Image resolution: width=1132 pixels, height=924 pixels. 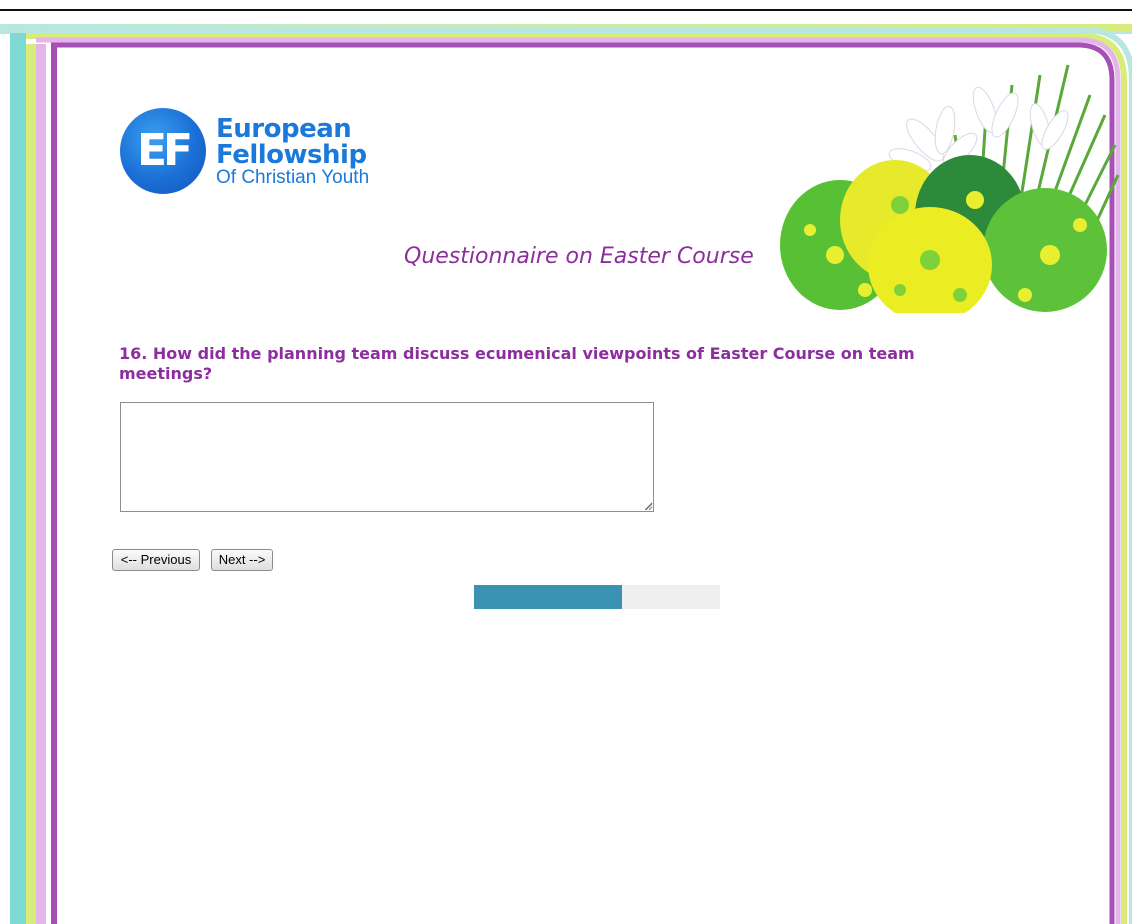 I want to click on easter-eggs-illustration, so click(x=950, y=188).